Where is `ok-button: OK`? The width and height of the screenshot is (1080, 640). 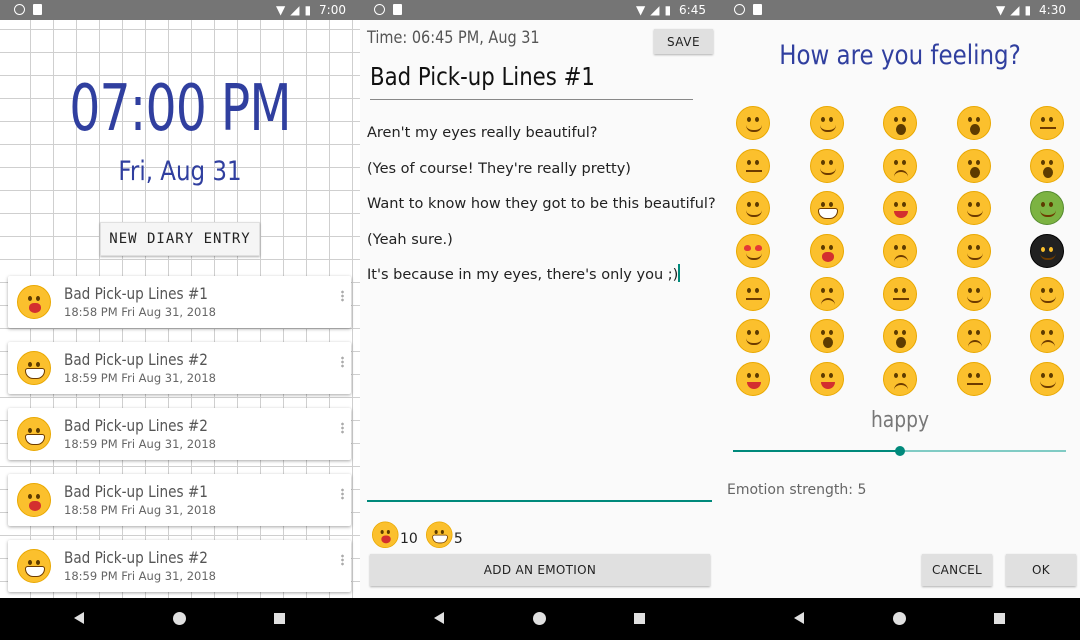
ok-button: OK is located at coordinates (1041, 570).